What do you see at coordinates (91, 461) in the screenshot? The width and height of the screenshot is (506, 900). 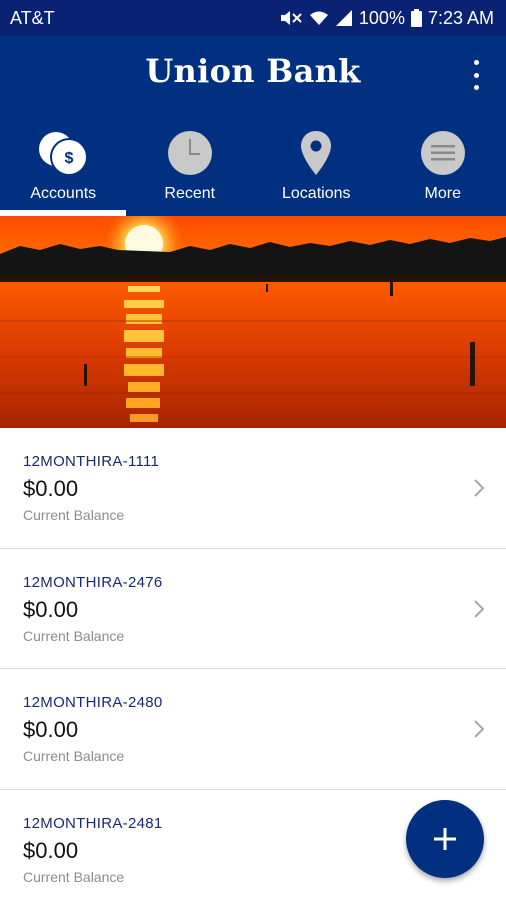 I see `account-name: 12MONTHIRA-1111` at bounding box center [91, 461].